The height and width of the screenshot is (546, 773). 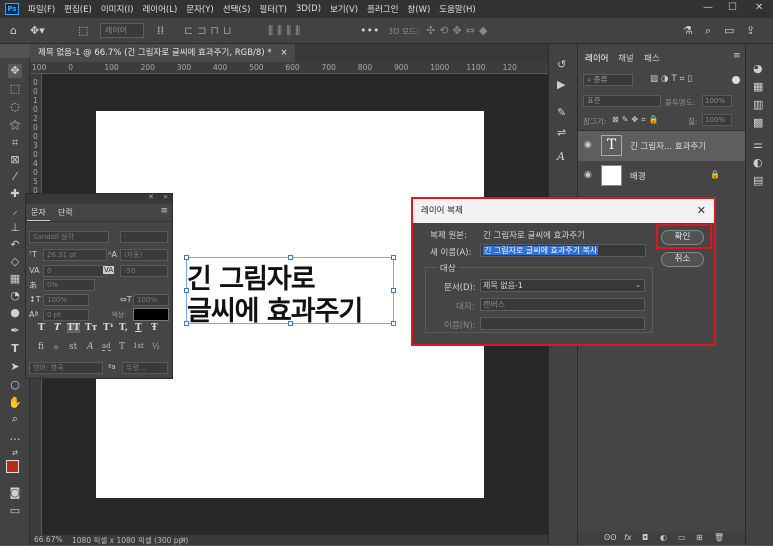 I want to click on dialog-close-icon: ✕, so click(x=701, y=211).